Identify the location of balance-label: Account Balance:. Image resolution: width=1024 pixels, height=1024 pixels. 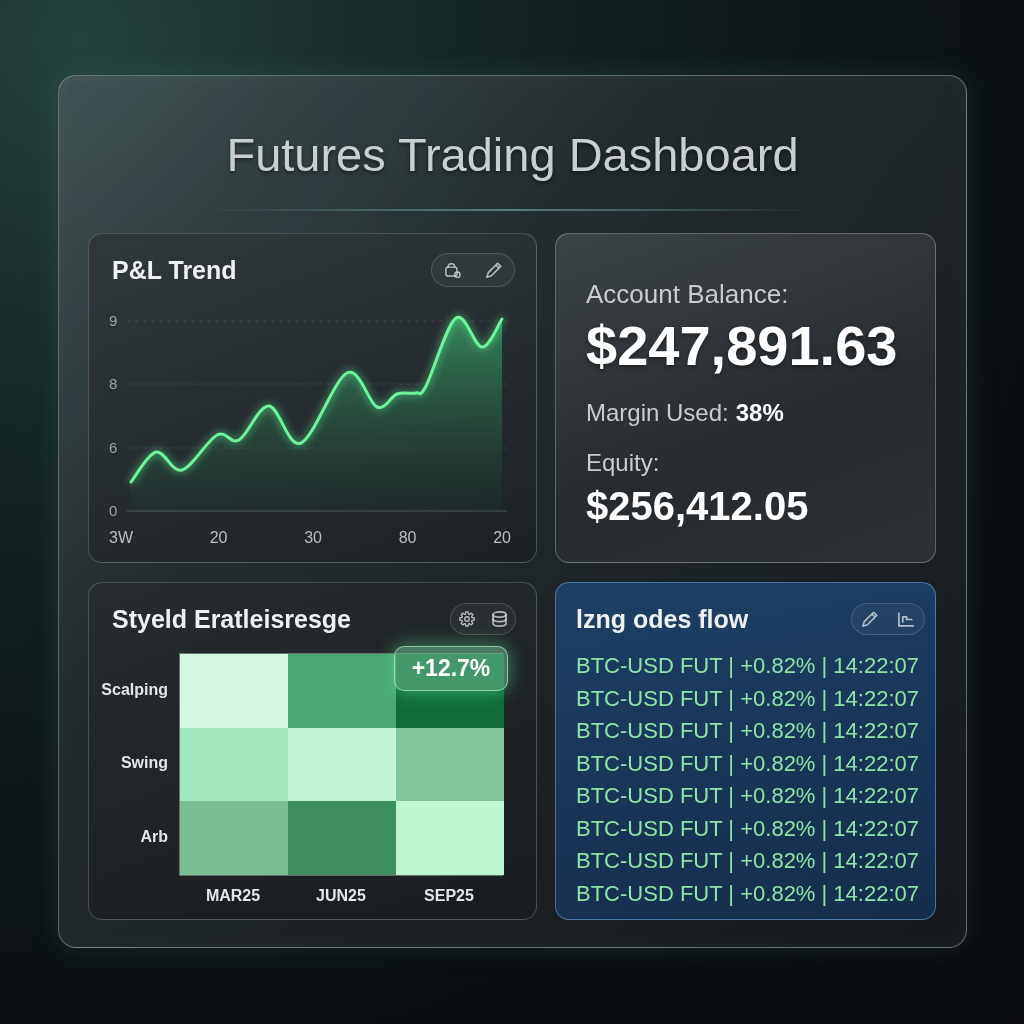
(687, 294).